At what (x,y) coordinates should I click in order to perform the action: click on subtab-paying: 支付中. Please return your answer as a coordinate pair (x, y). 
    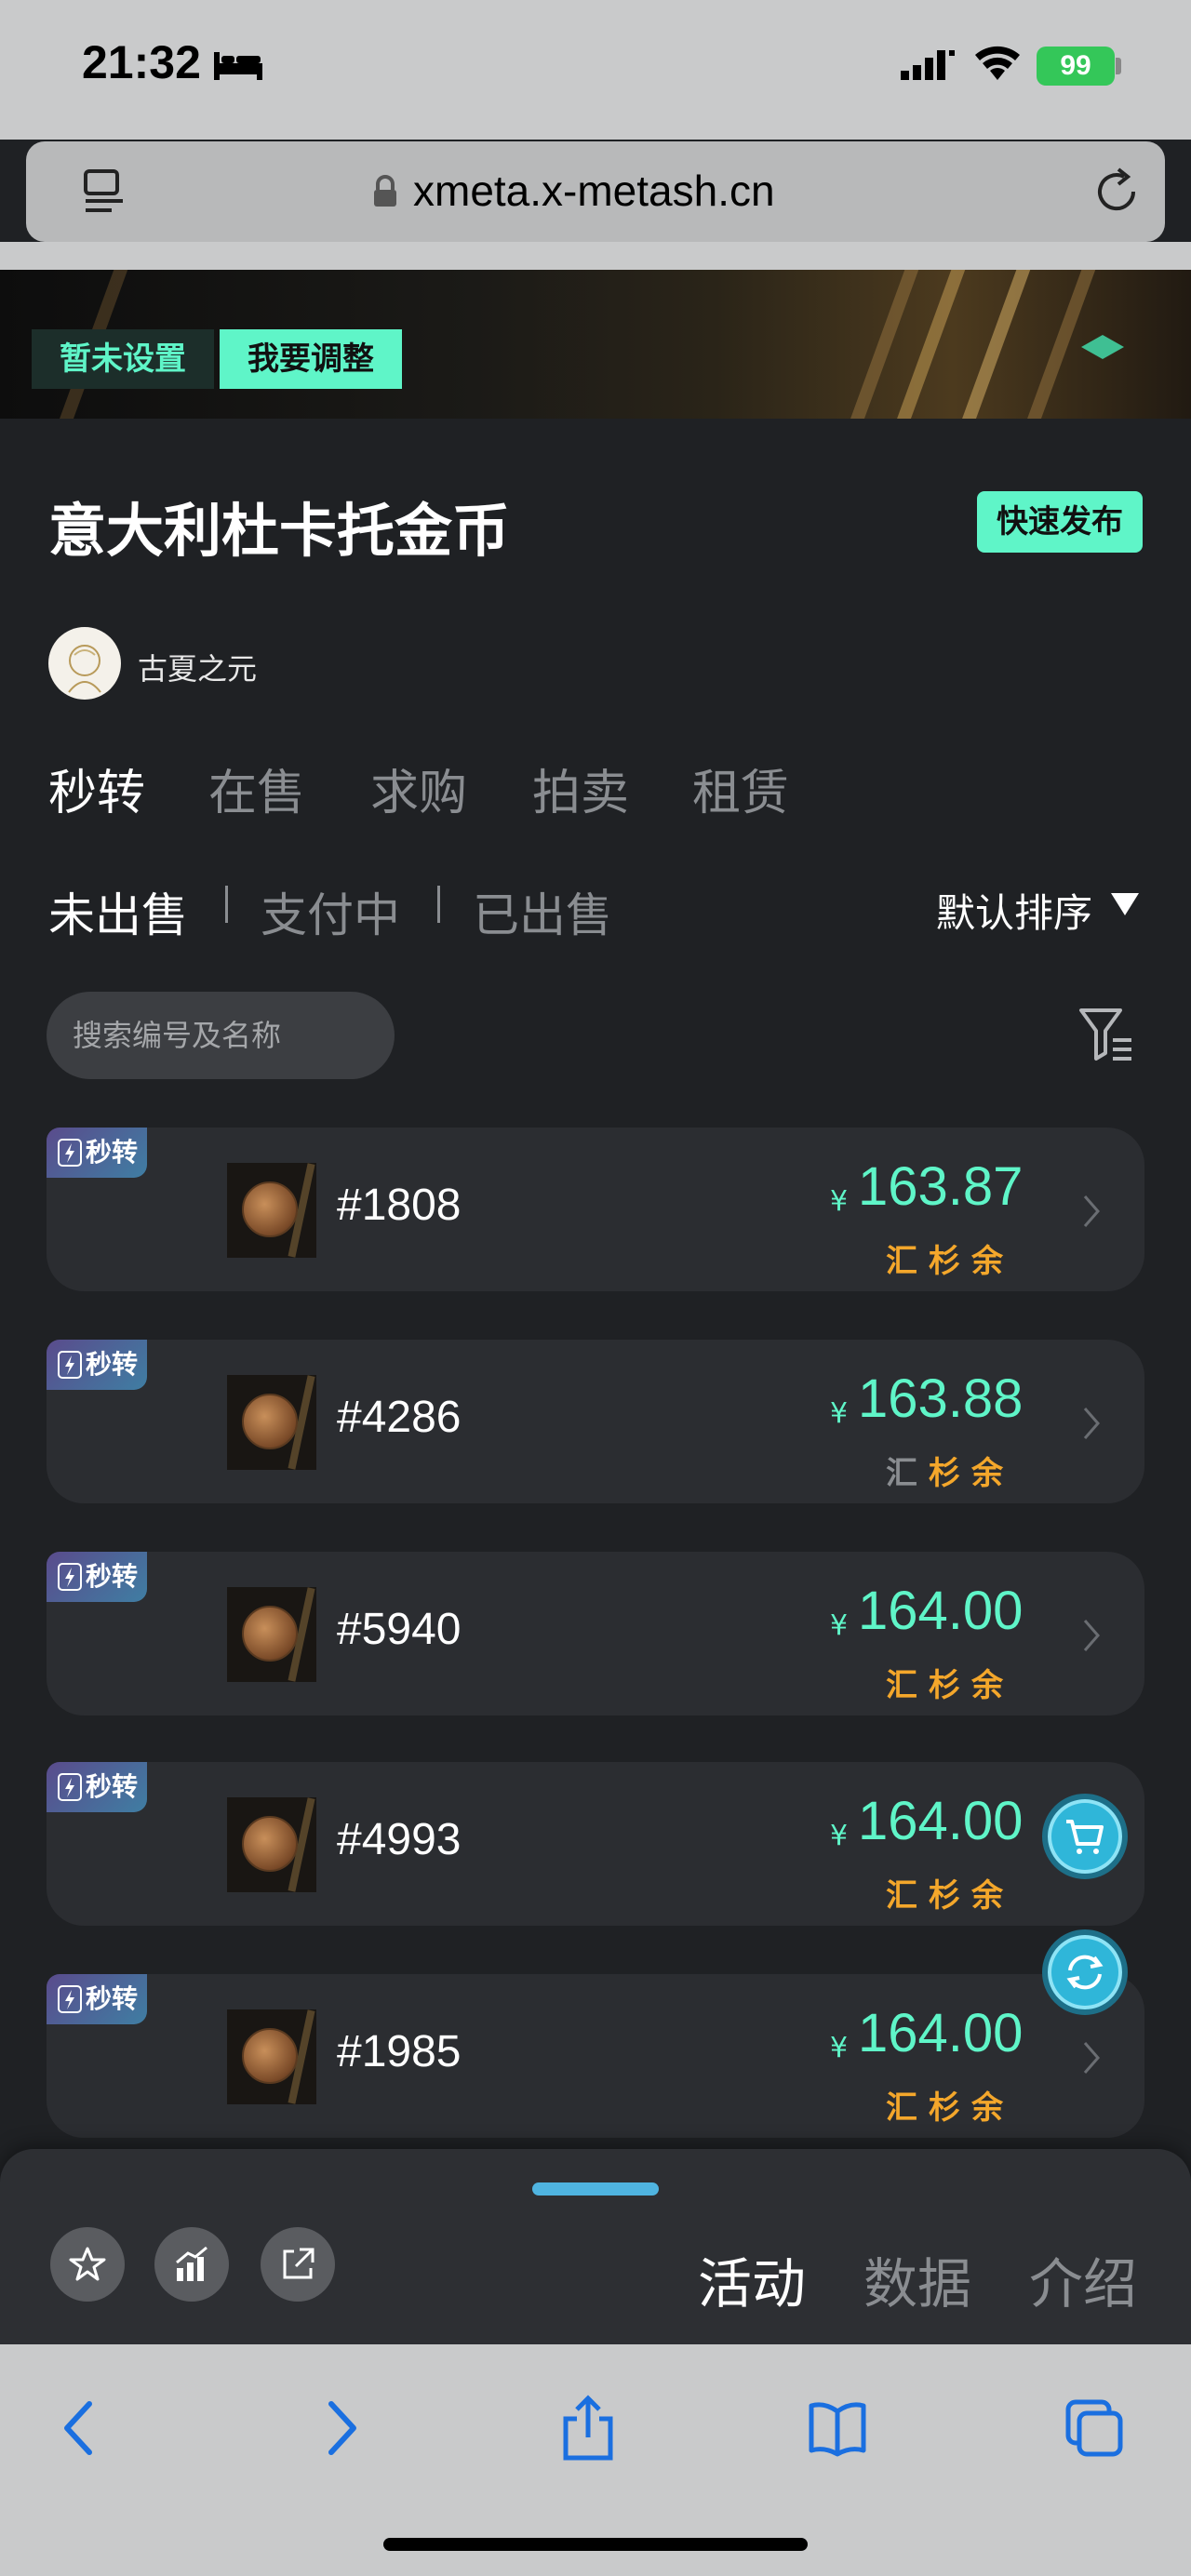
    Looking at the image, I should click on (330, 911).